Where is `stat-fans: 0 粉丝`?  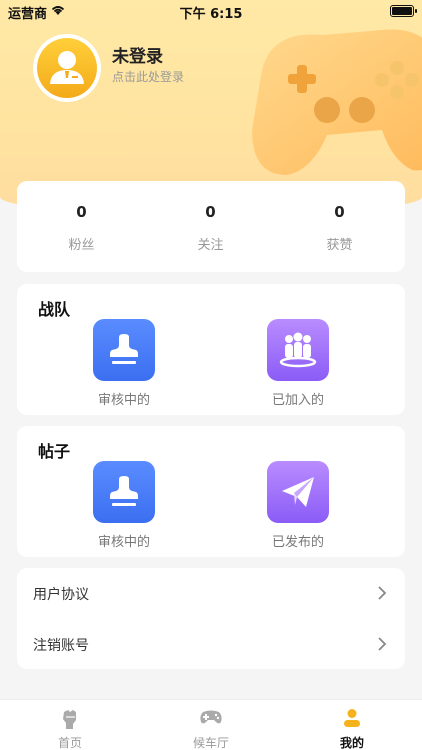 stat-fans: 0 粉丝 is located at coordinates (81, 226).